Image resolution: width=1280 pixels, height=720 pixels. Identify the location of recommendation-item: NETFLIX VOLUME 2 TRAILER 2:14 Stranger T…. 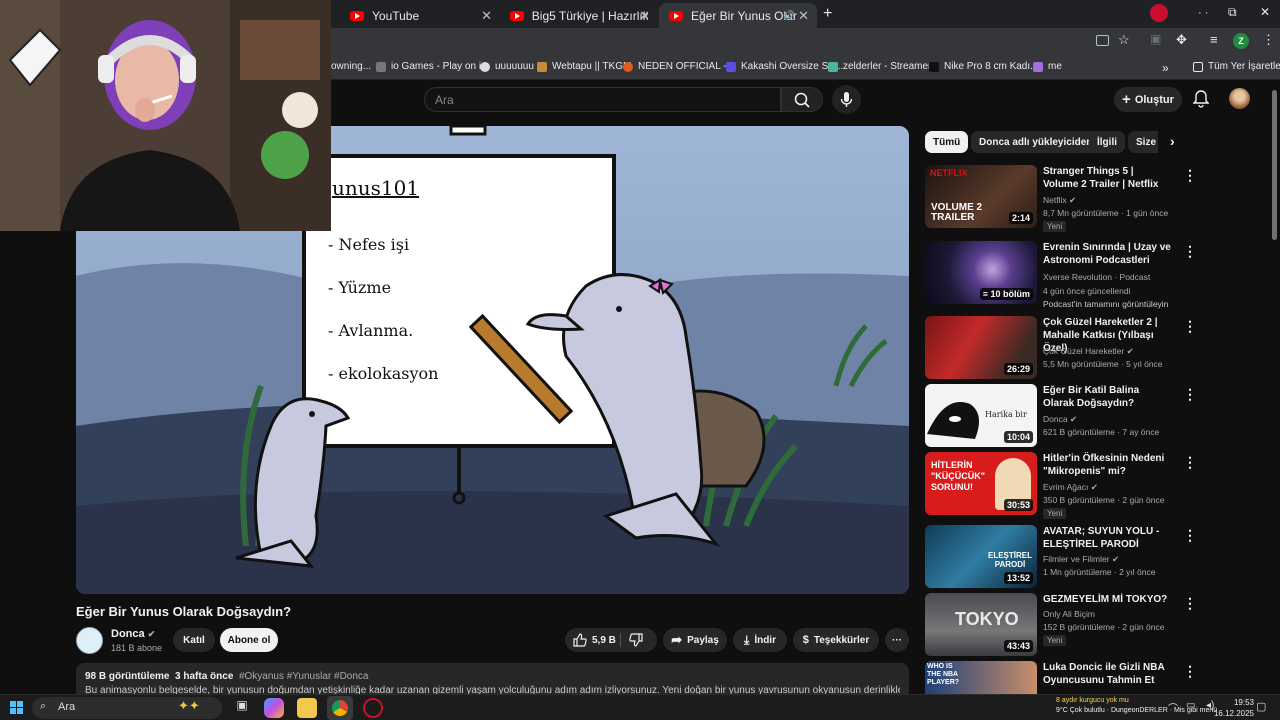
(1061, 198).